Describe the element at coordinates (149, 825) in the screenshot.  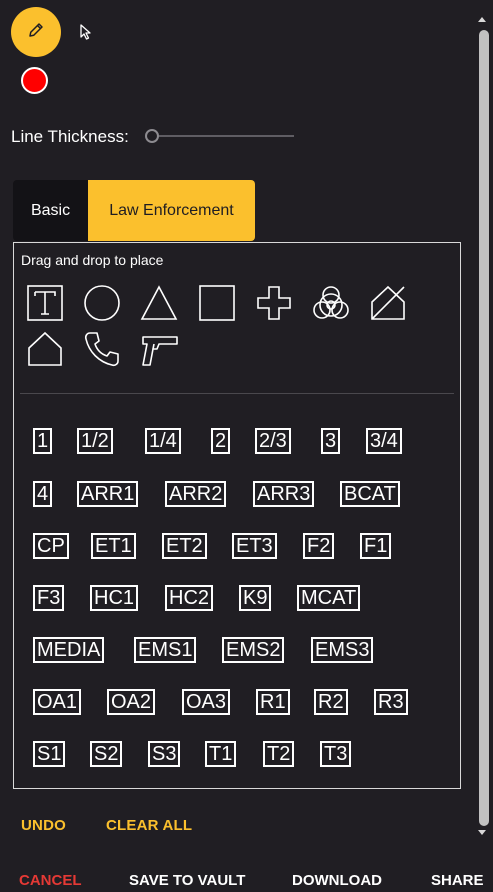
I see `clear-all-button: CLEAR ALL` at that location.